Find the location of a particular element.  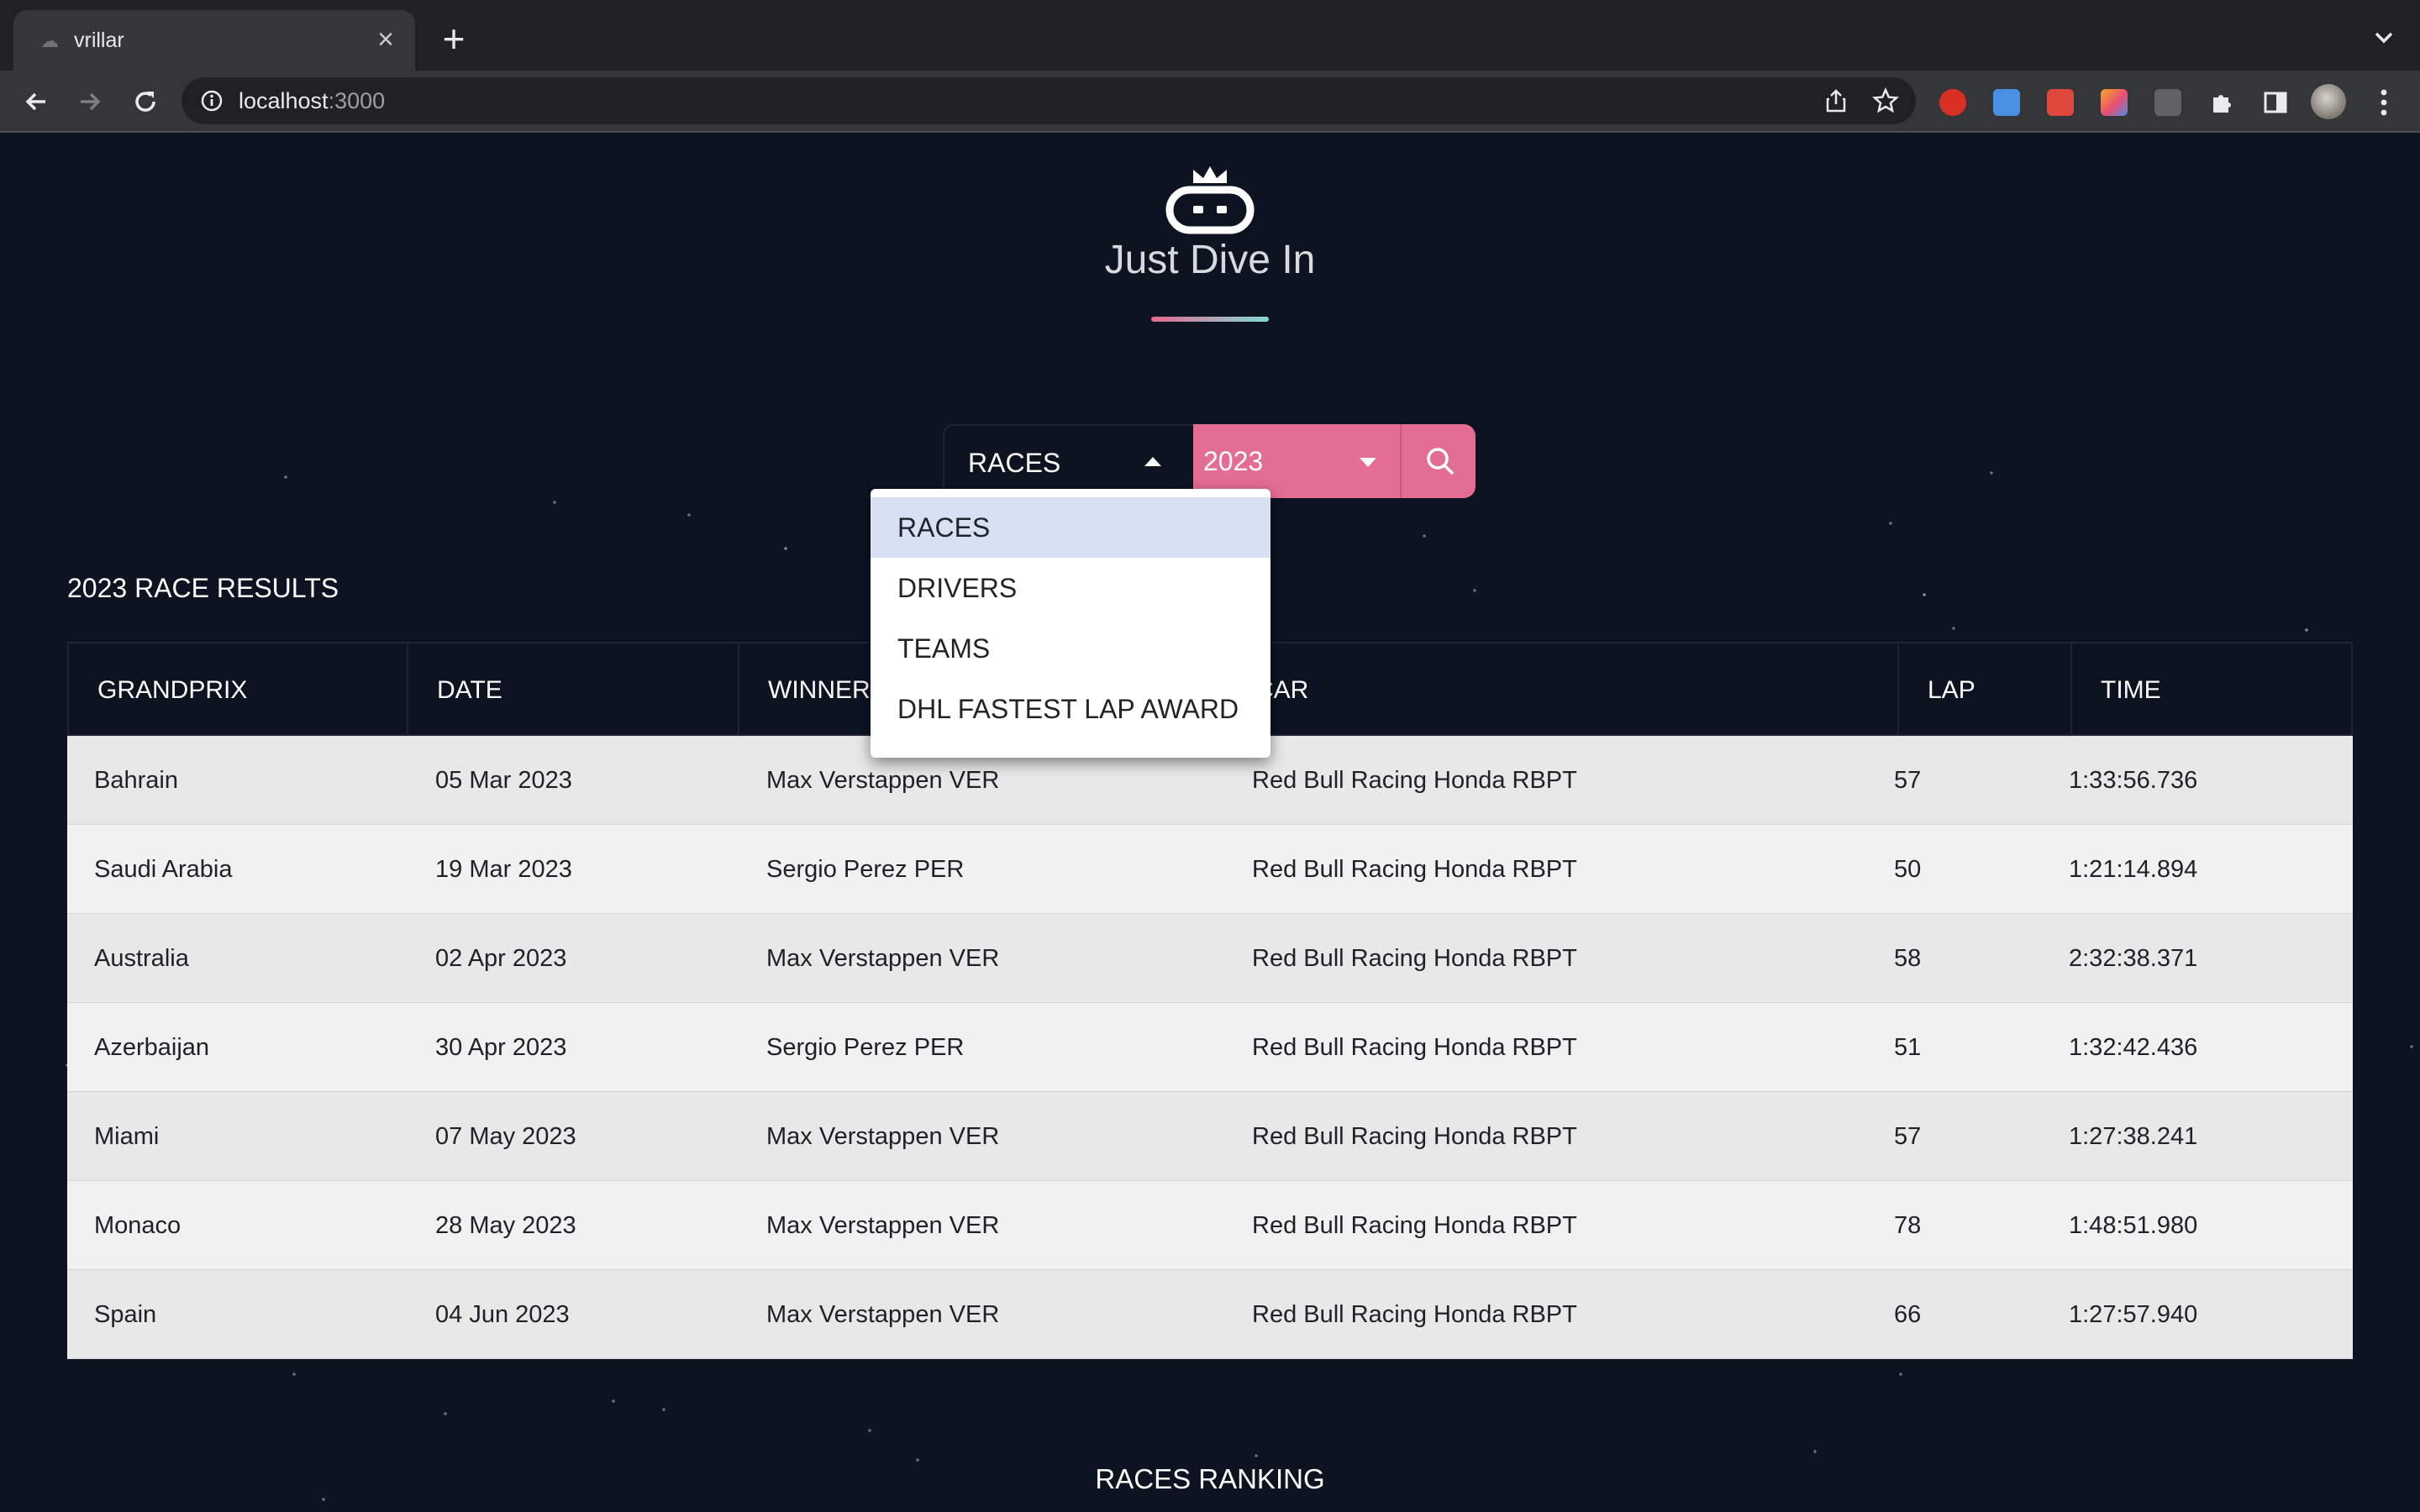

cell-grandprix: Monaco is located at coordinates (138, 1225).